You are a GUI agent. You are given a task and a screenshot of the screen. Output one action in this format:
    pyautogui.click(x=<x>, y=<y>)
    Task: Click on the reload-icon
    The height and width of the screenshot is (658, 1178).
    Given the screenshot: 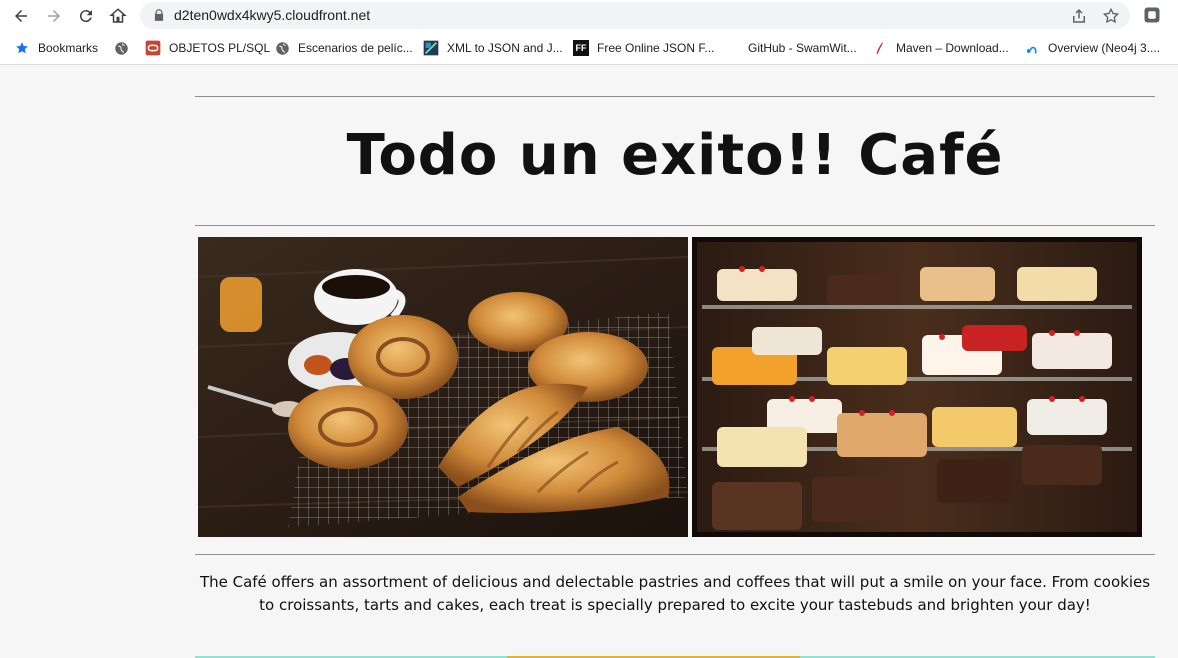 What is the action you would take?
    pyautogui.click(x=85, y=16)
    